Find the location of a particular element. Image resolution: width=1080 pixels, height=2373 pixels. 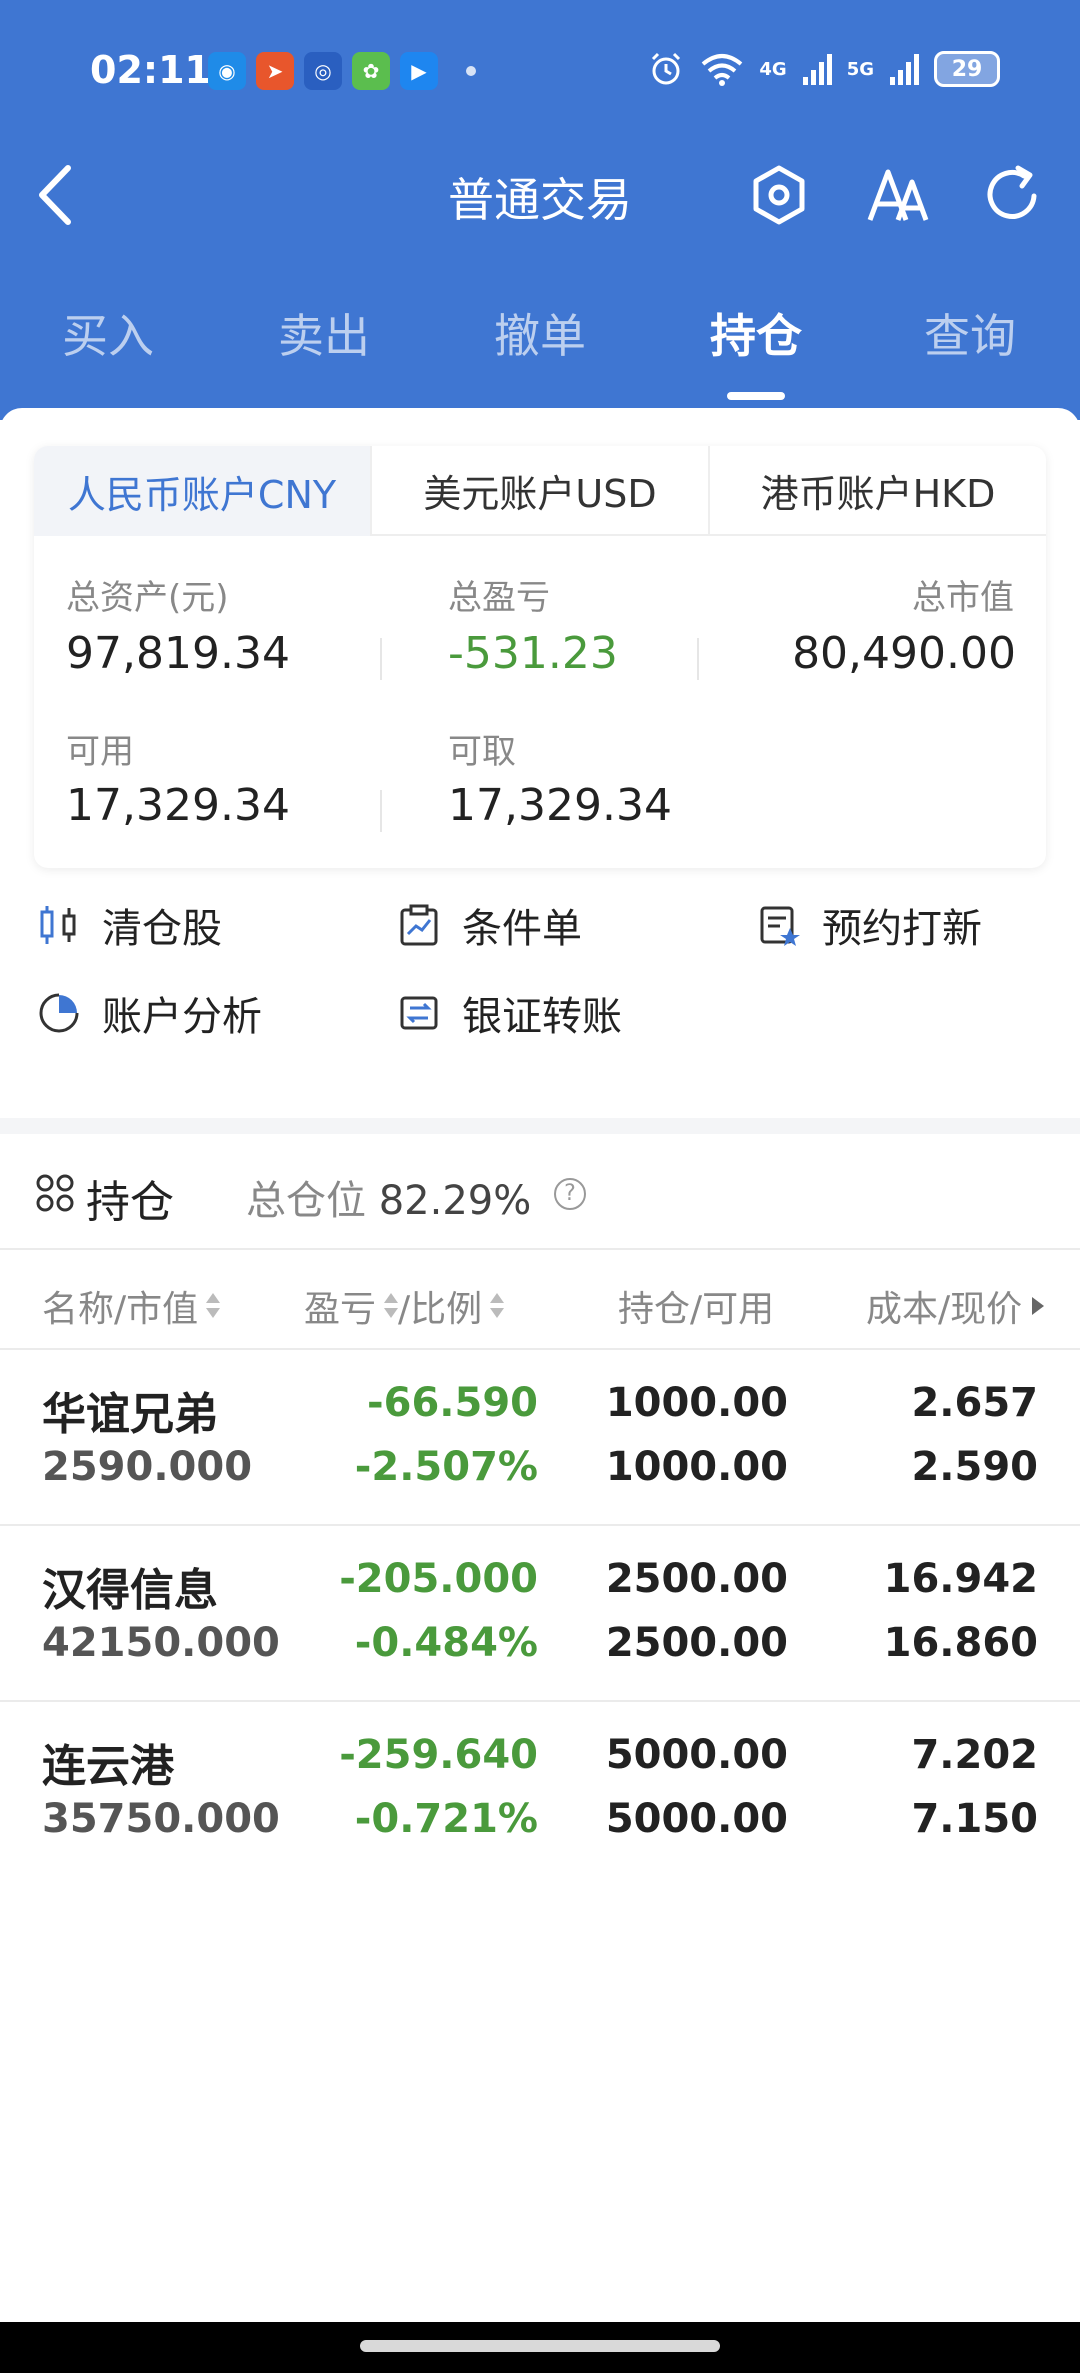

action-clear-stock: 清仓股 is located at coordinates (129, 925).